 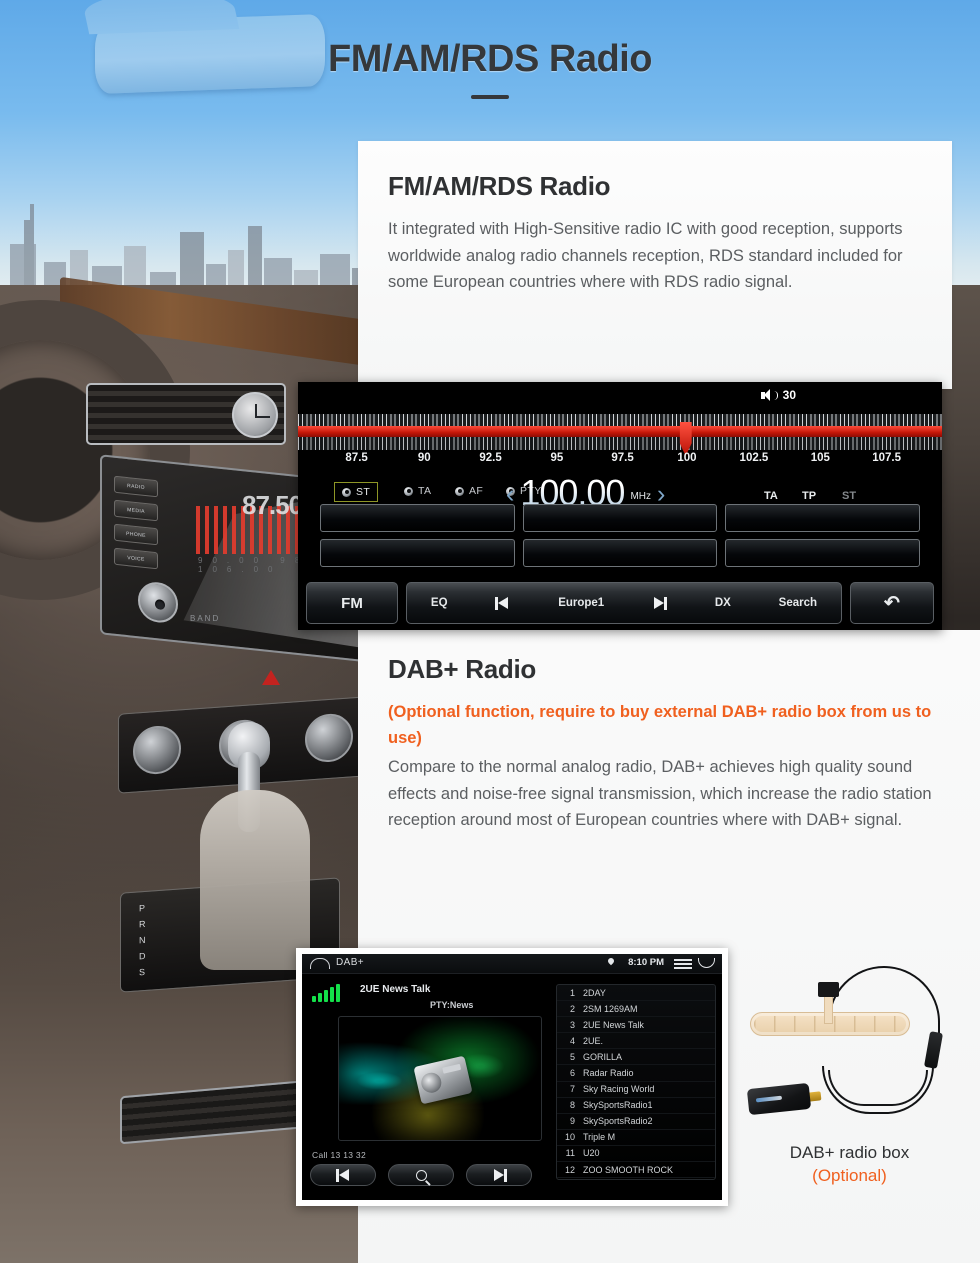 I want to click on scale-label-0: 87.5, so click(x=356, y=458).